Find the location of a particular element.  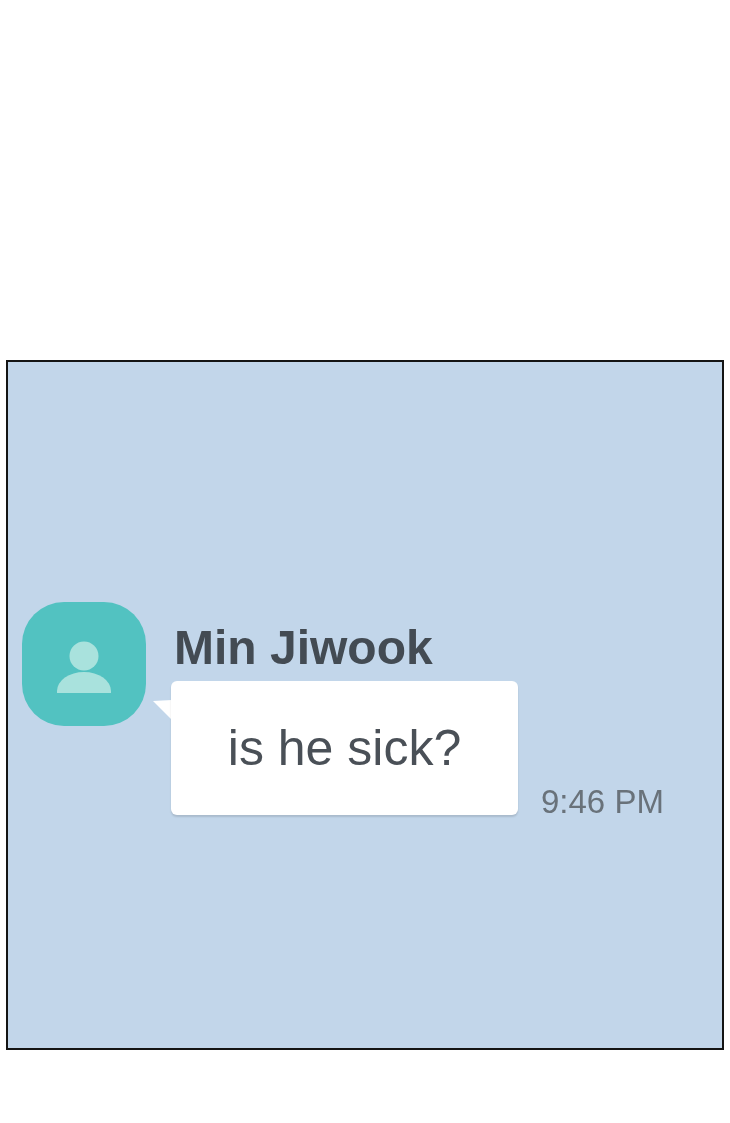

avatar-icon is located at coordinates (84, 664).